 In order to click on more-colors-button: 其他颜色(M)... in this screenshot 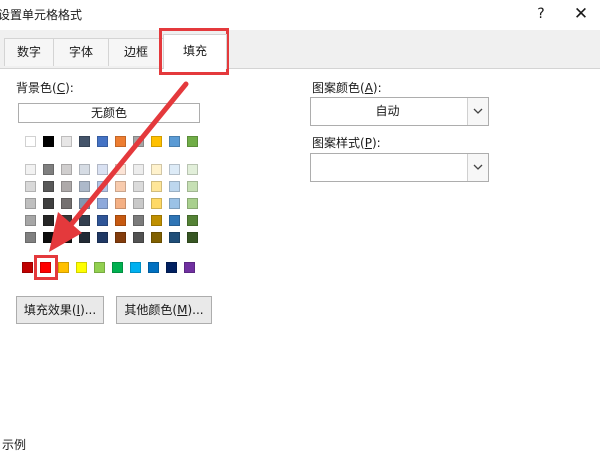, I will do `click(164, 310)`.